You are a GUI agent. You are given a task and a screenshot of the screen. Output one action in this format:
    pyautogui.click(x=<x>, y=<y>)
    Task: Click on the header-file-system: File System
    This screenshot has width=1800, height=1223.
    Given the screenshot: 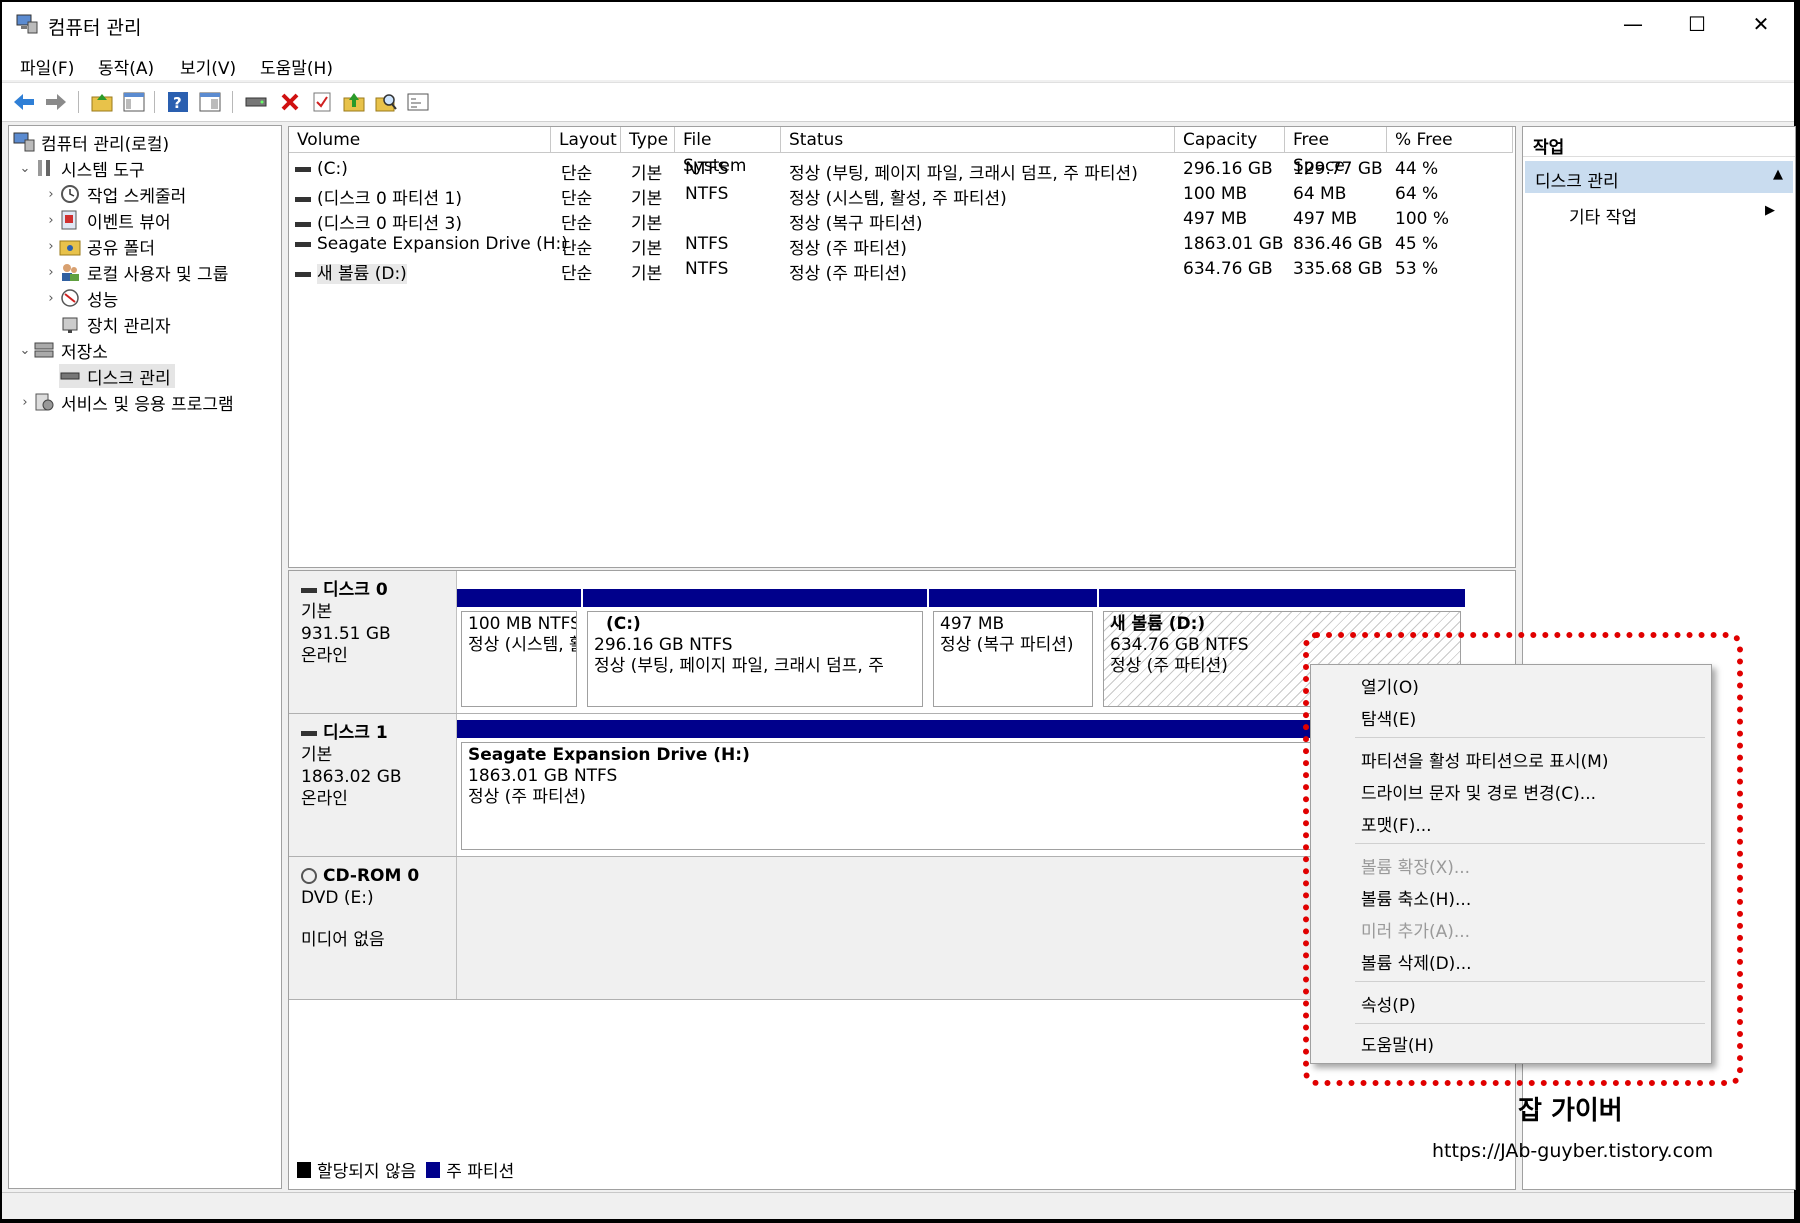 What is the action you would take?
    pyautogui.click(x=728, y=151)
    